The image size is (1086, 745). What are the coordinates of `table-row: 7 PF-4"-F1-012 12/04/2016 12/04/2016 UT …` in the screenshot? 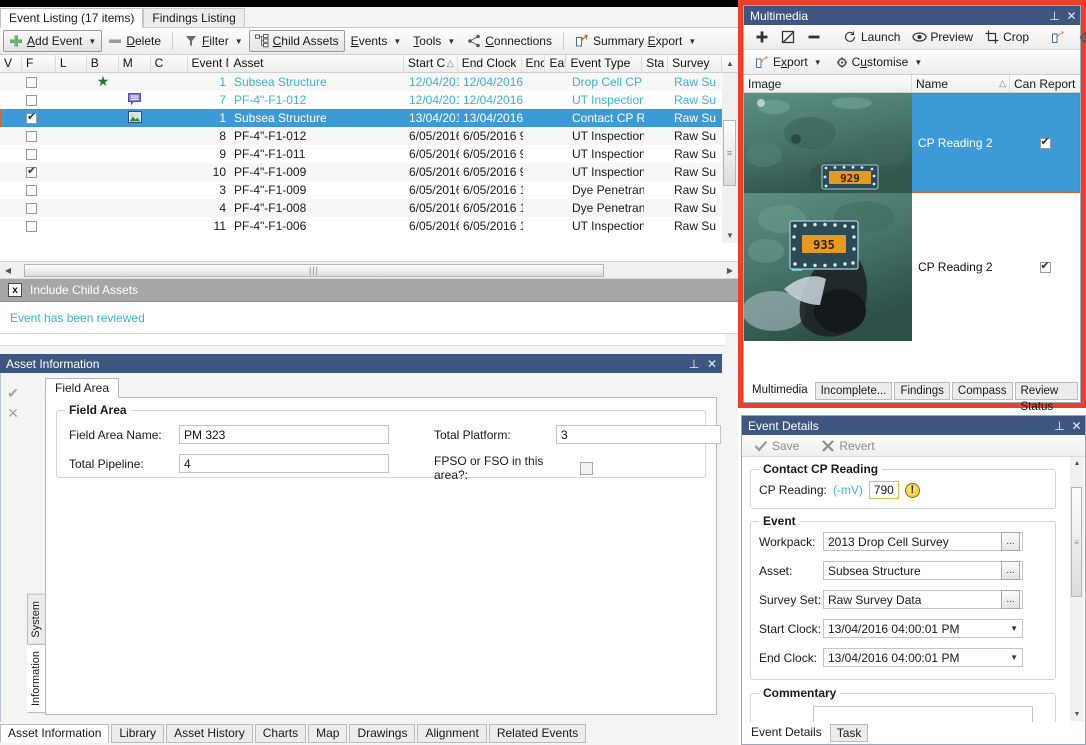 It's located at (369, 100).